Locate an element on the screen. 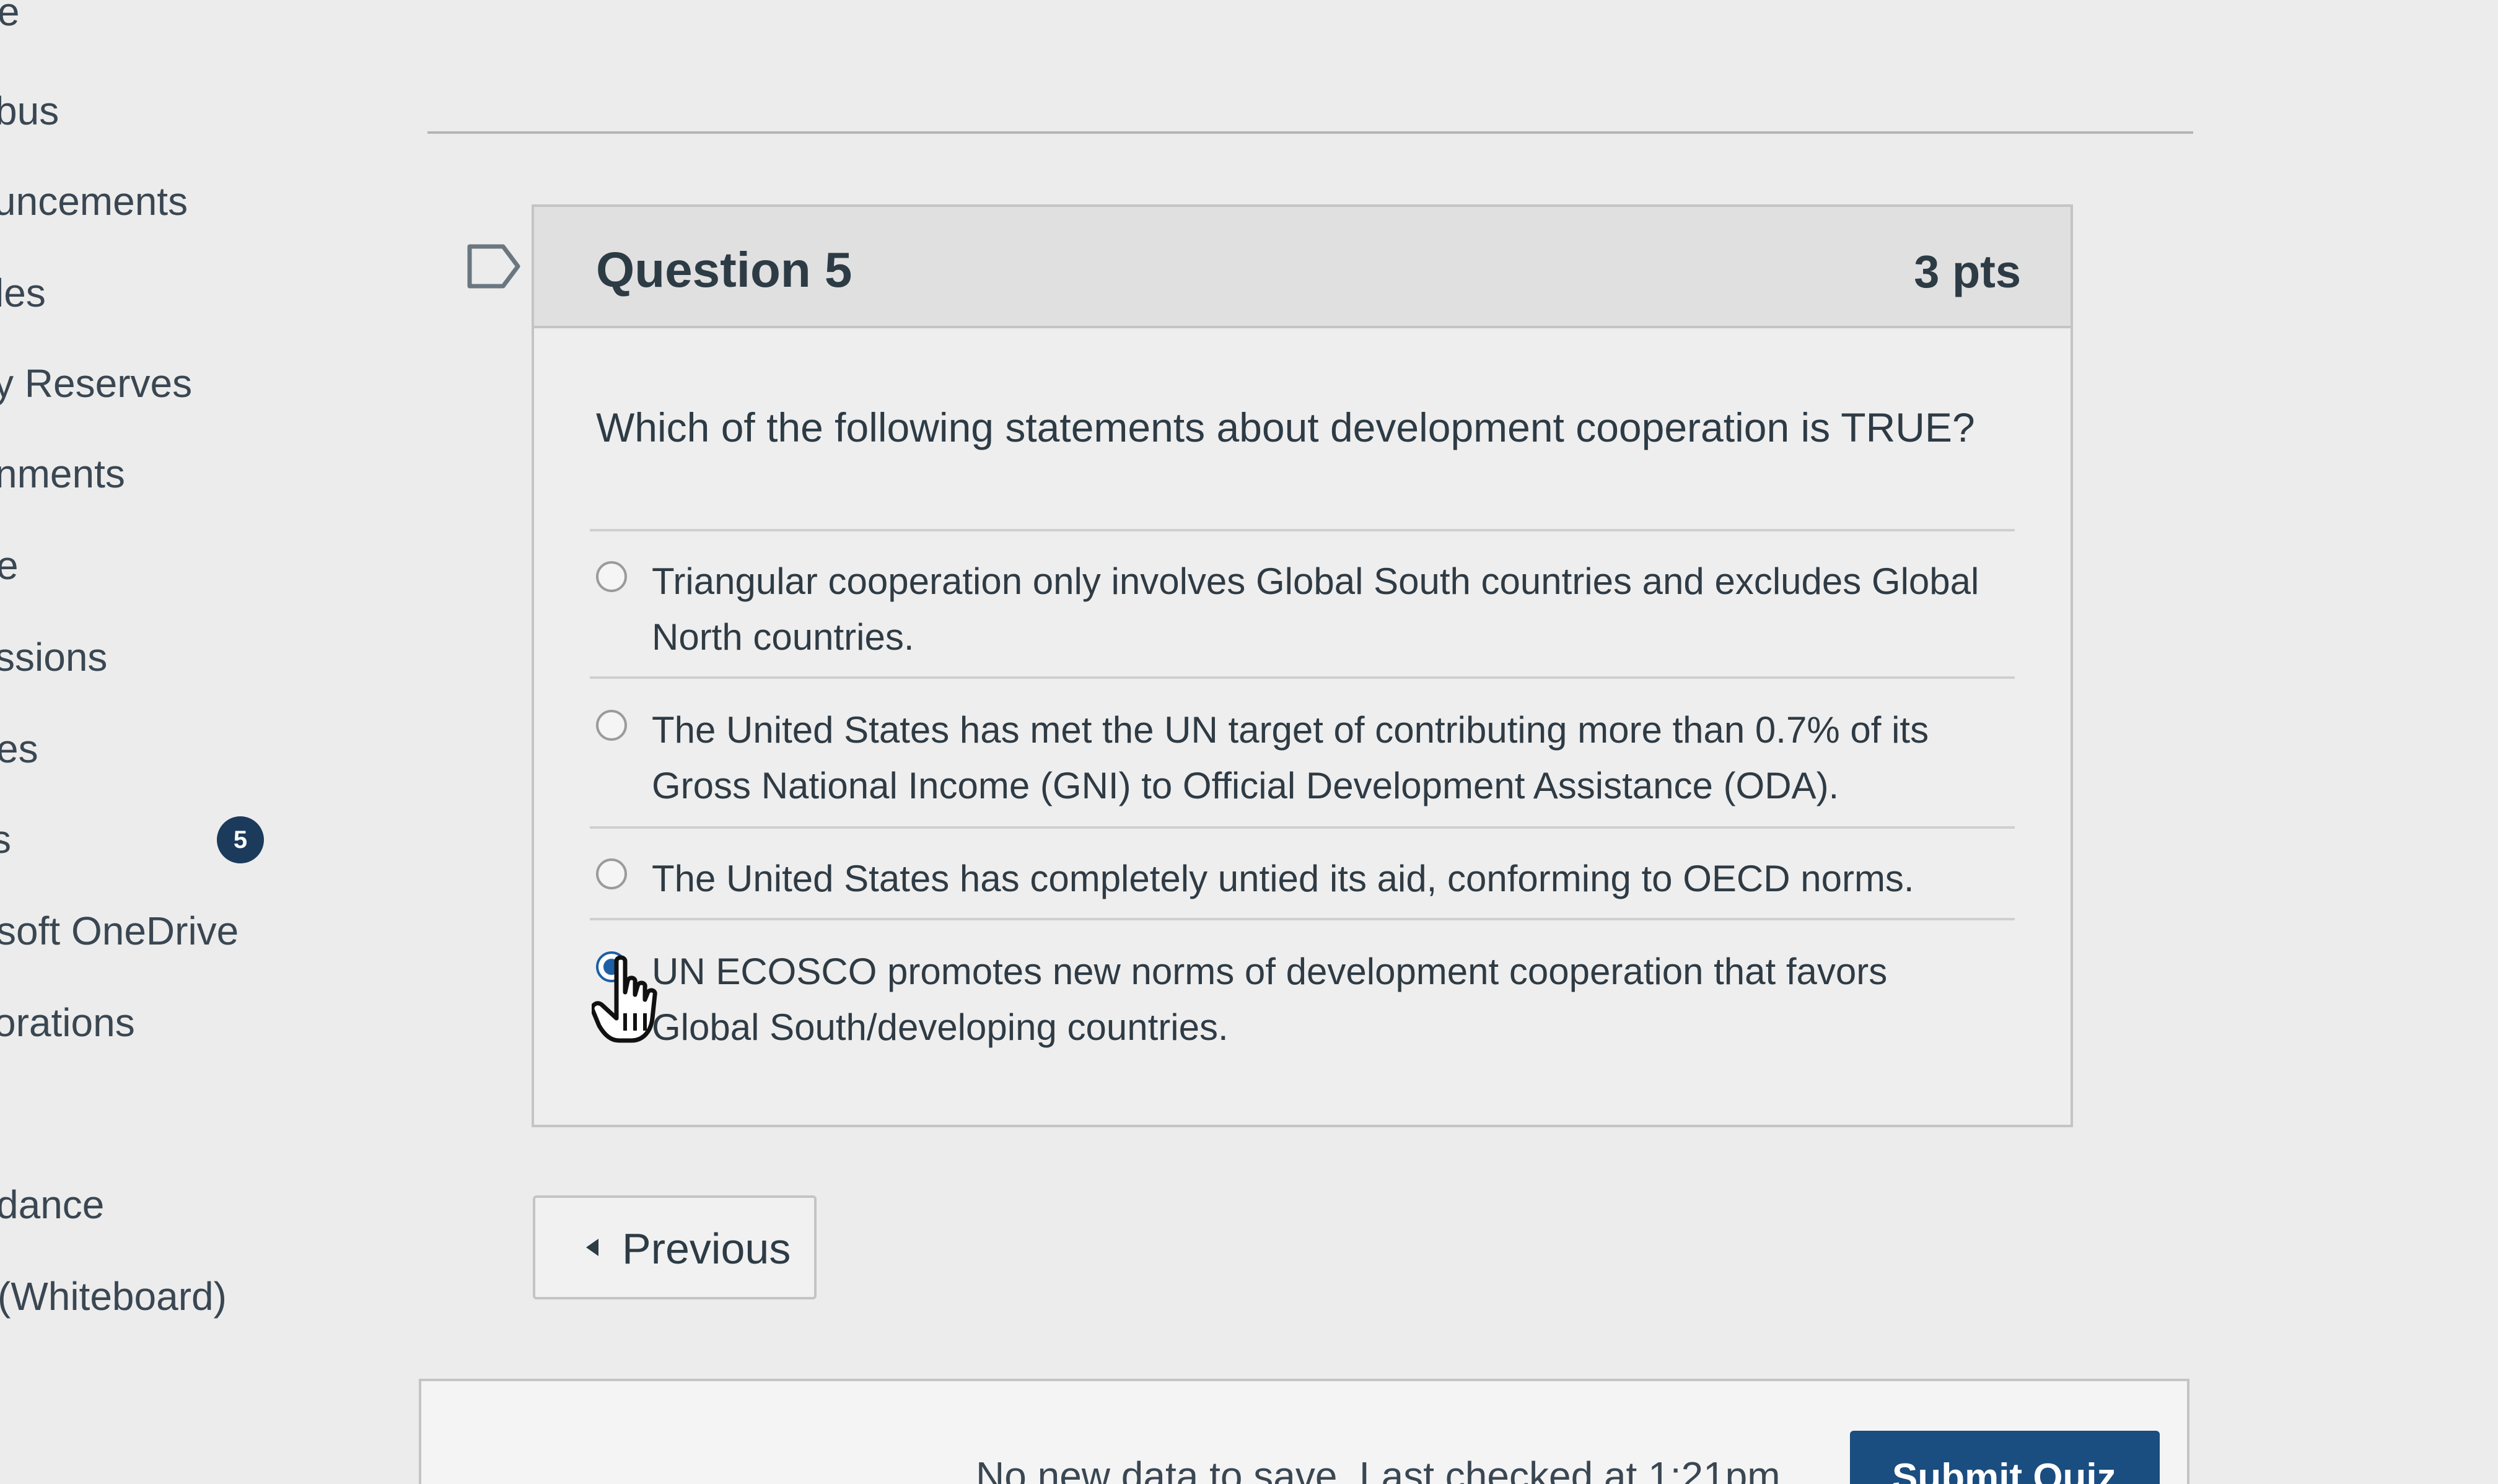 The height and width of the screenshot is (1484, 2498). flag-question-icon is located at coordinates (494, 266).